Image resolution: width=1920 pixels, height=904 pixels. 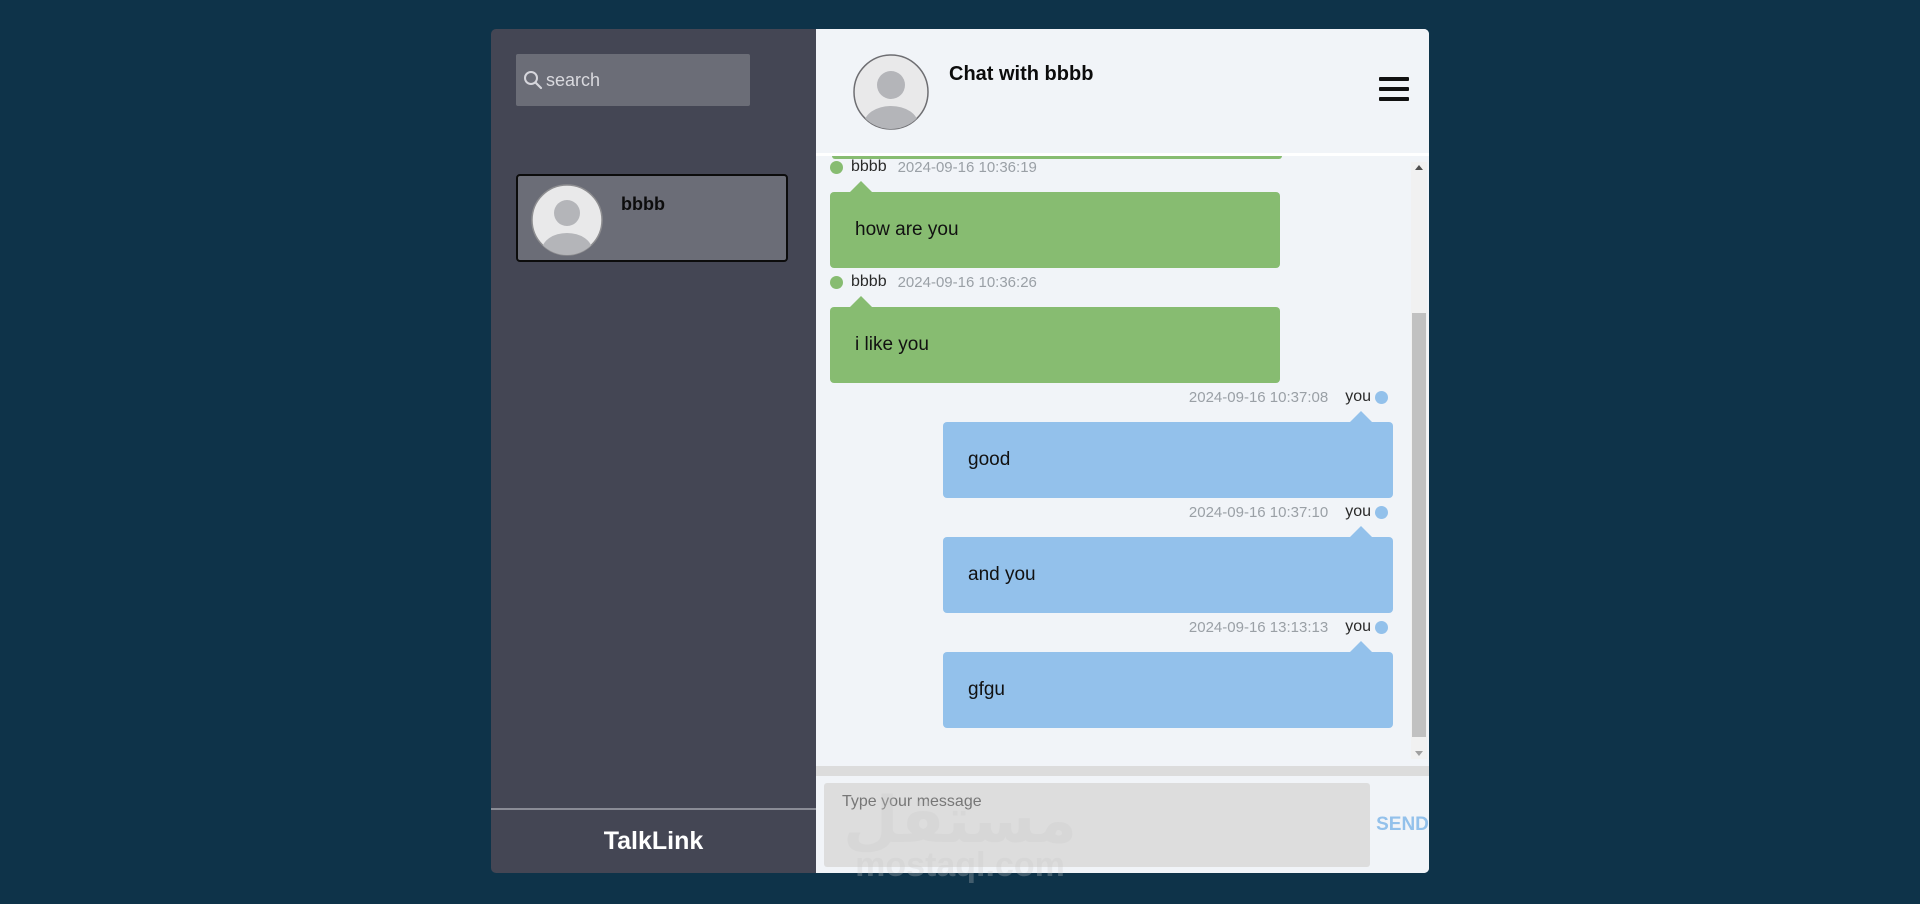 I want to click on message-item: 2024-09-16 10:37:10 you and you, so click(x=1111, y=558).